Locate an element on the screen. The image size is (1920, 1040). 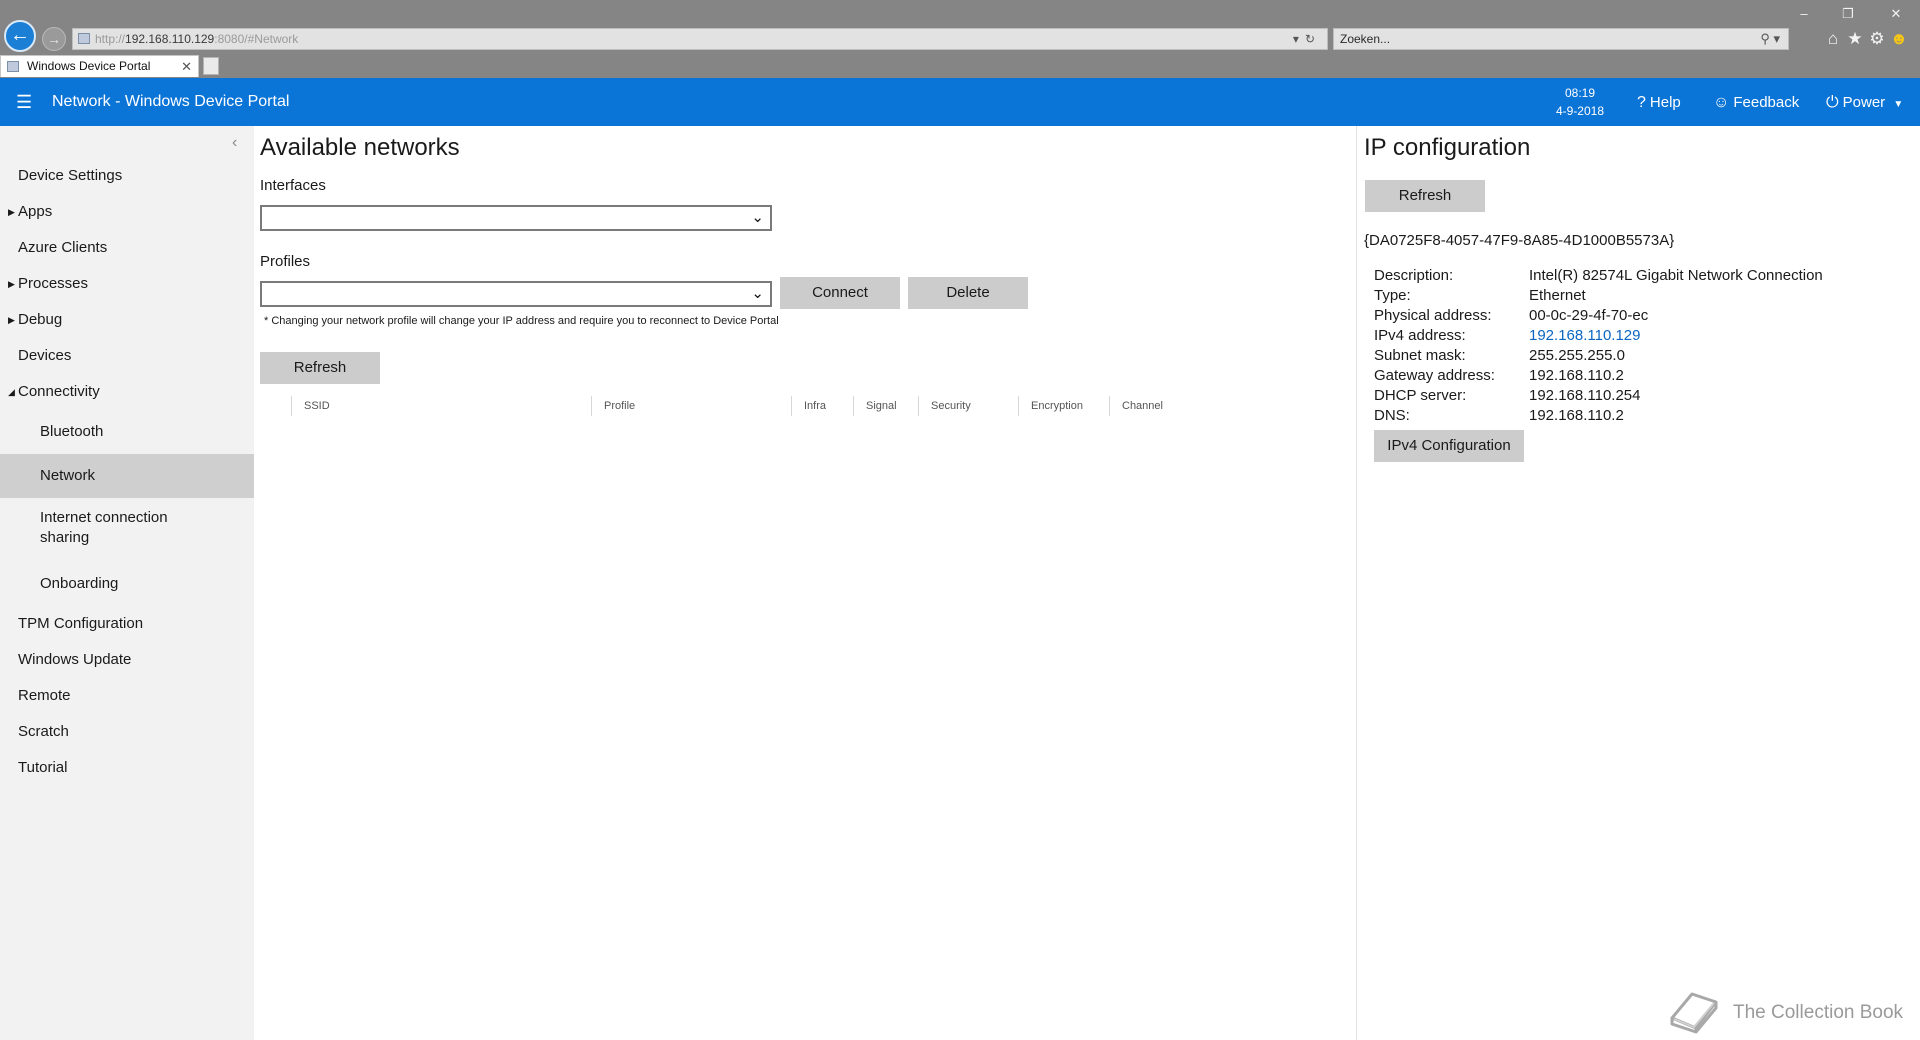
watermark-text: The Collection Book is located at coordinates (1818, 1012).